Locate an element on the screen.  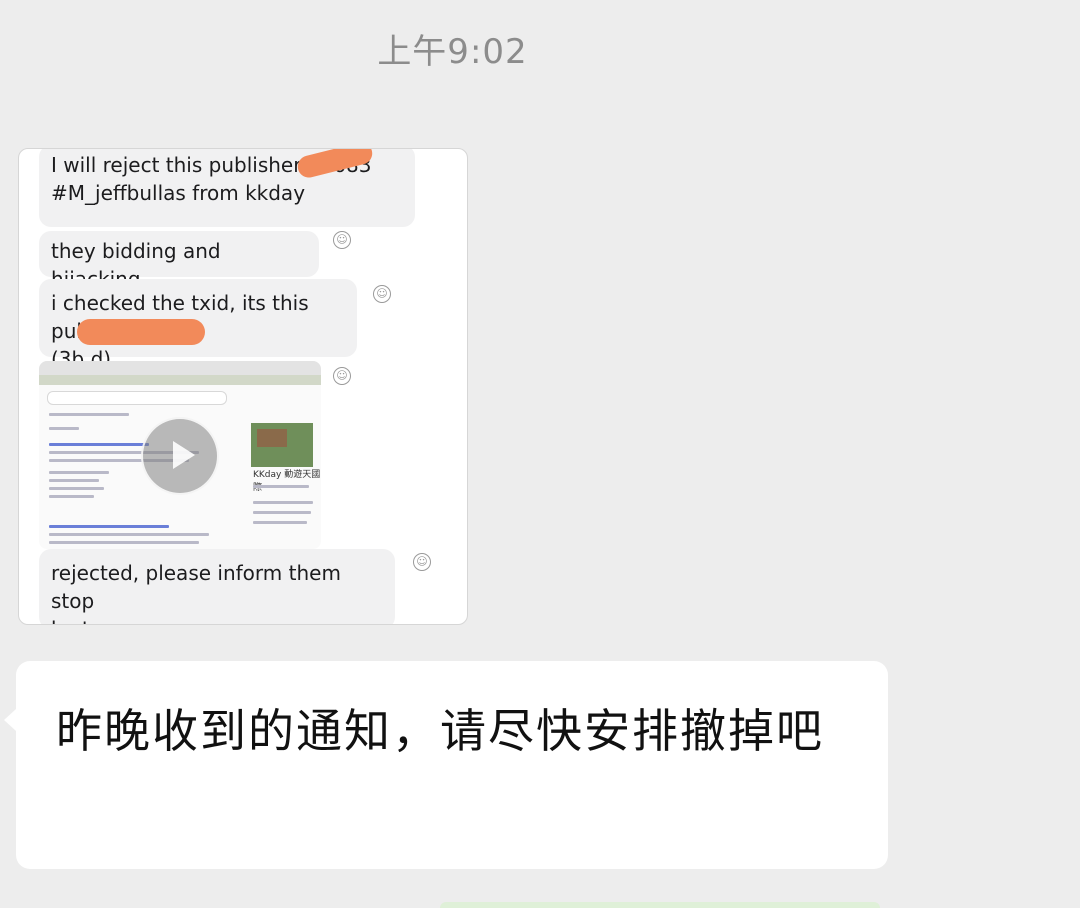
play-icon is located at coordinates (180, 456).